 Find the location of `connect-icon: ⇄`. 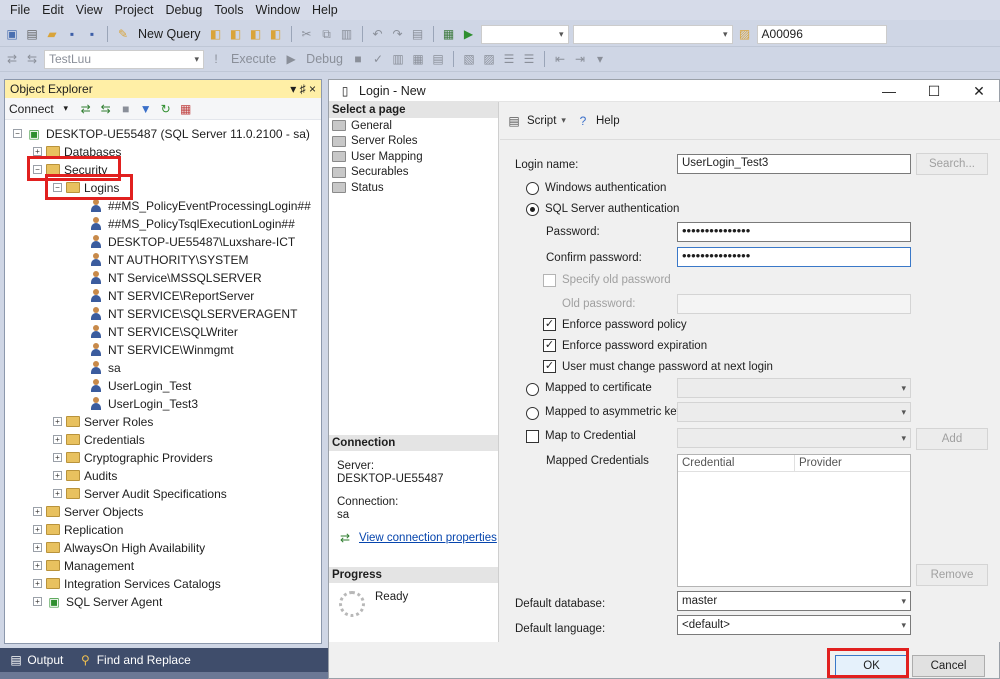

connect-icon: ⇄ is located at coordinates (86, 109).